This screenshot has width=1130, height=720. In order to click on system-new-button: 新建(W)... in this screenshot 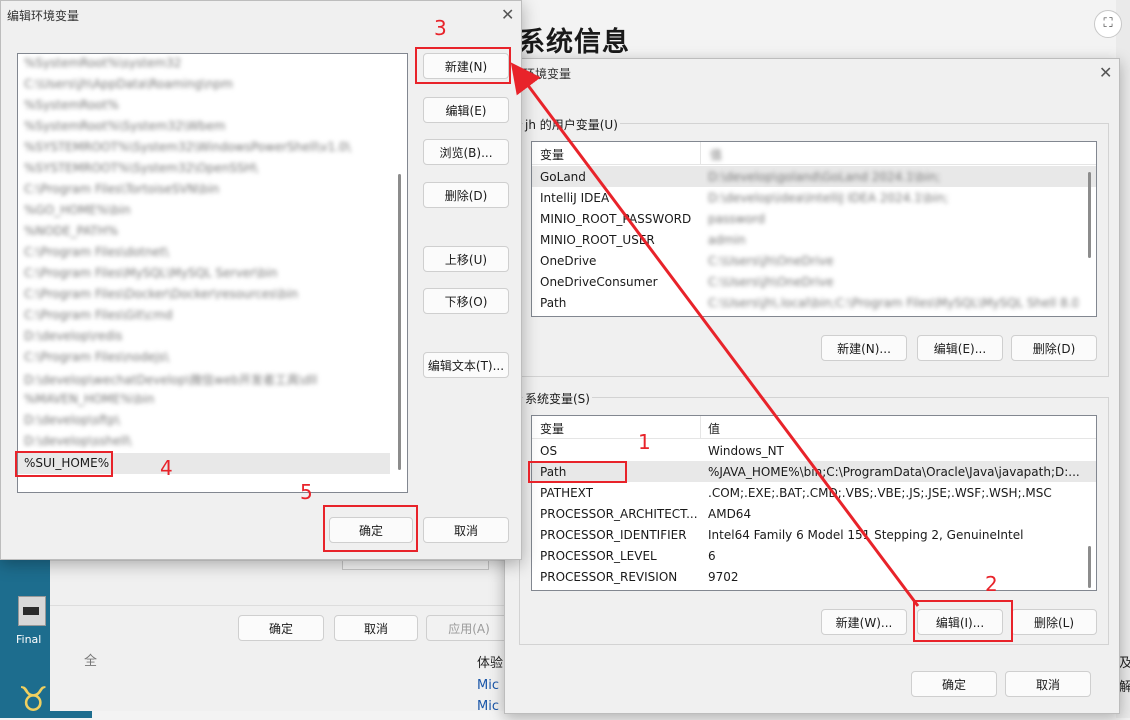, I will do `click(864, 622)`.